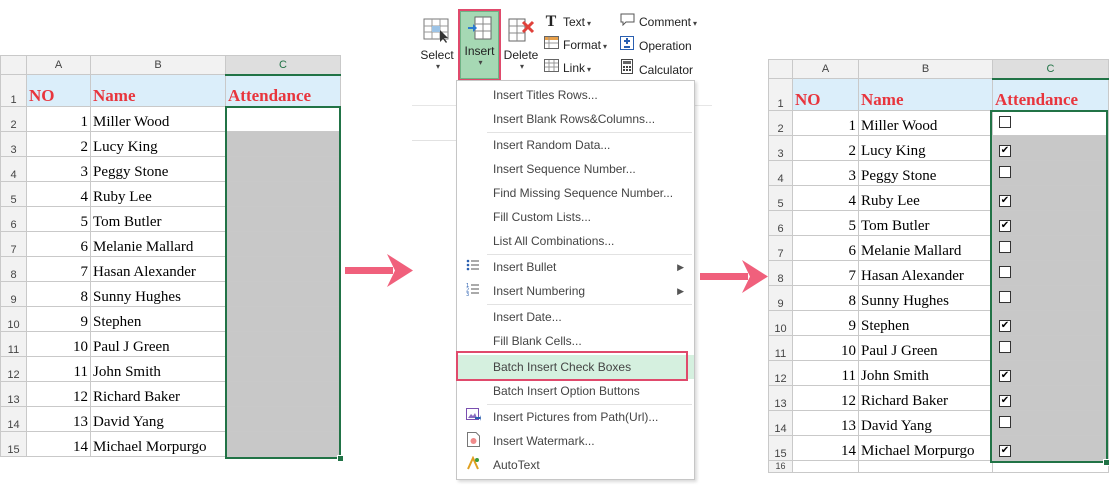 The image size is (1120, 486). Describe the element at coordinates (58, 294) in the screenshot. I see `no-cell: 8` at that location.